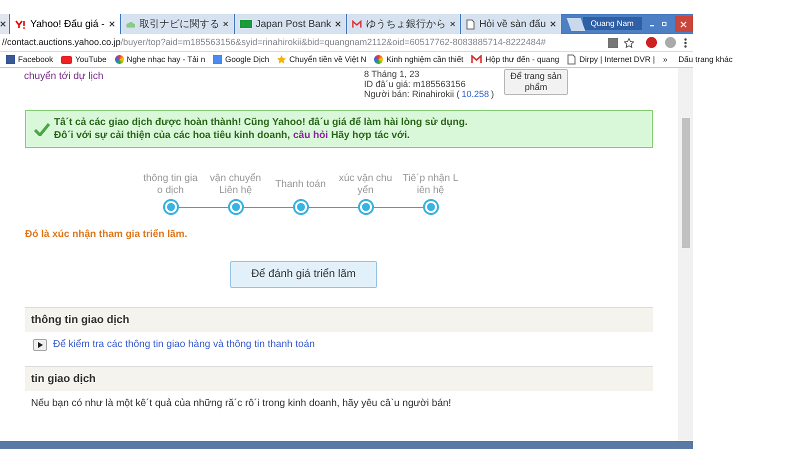  What do you see at coordinates (683, 24) in the screenshot?
I see `close-window-button` at bounding box center [683, 24].